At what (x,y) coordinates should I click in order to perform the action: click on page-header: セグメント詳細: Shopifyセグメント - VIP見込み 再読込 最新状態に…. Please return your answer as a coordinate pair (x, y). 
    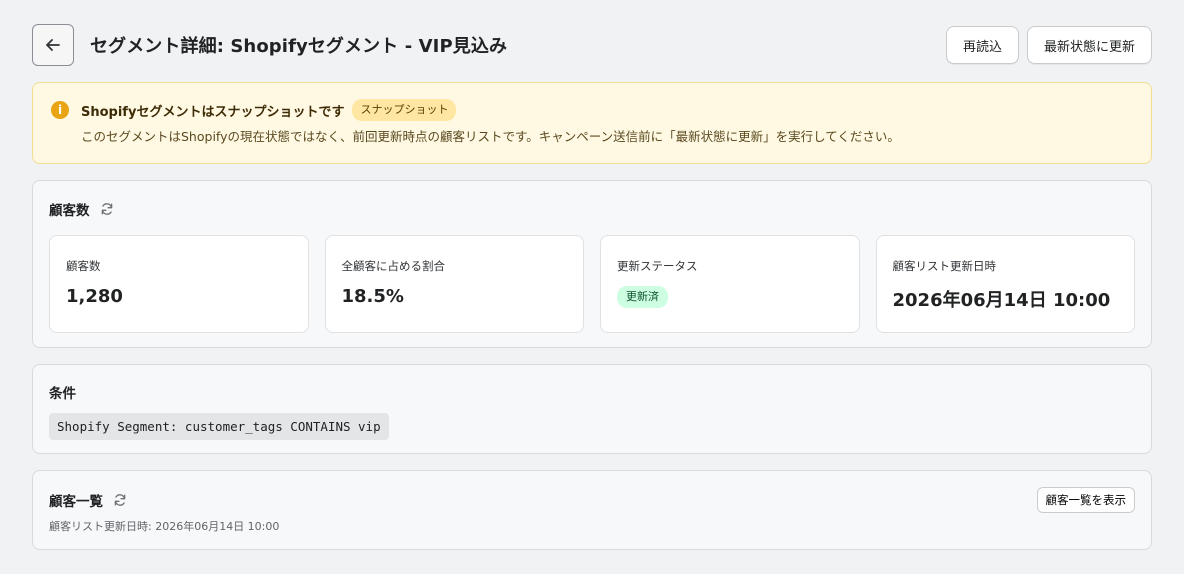
    Looking at the image, I should click on (592, 45).